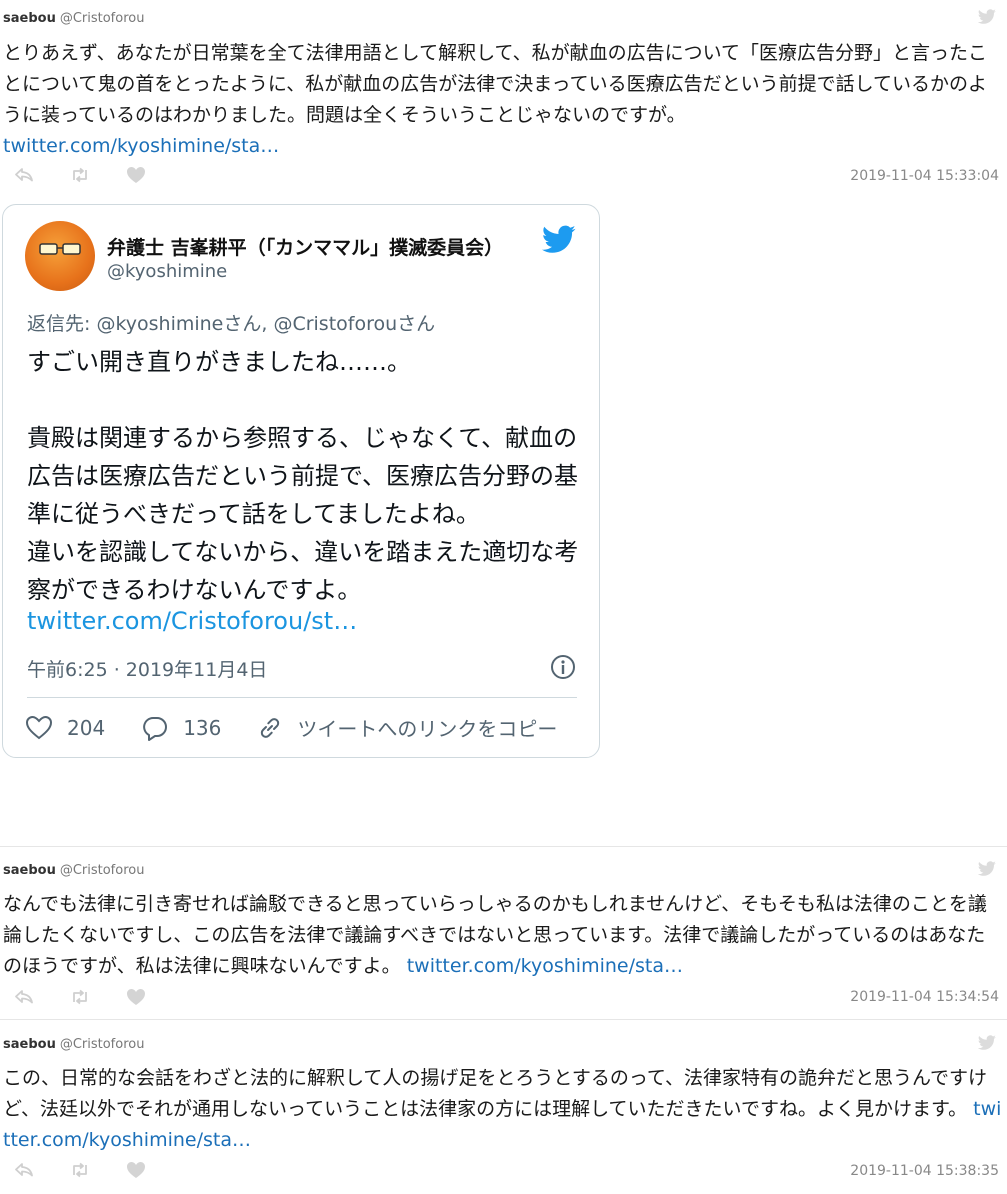 Image resolution: width=1007 pixels, height=1194 pixels. What do you see at coordinates (305, 246) in the screenshot?
I see `embed-author-name: 弁護士 吉峯耕平（「カンママル」撲滅委員会）` at bounding box center [305, 246].